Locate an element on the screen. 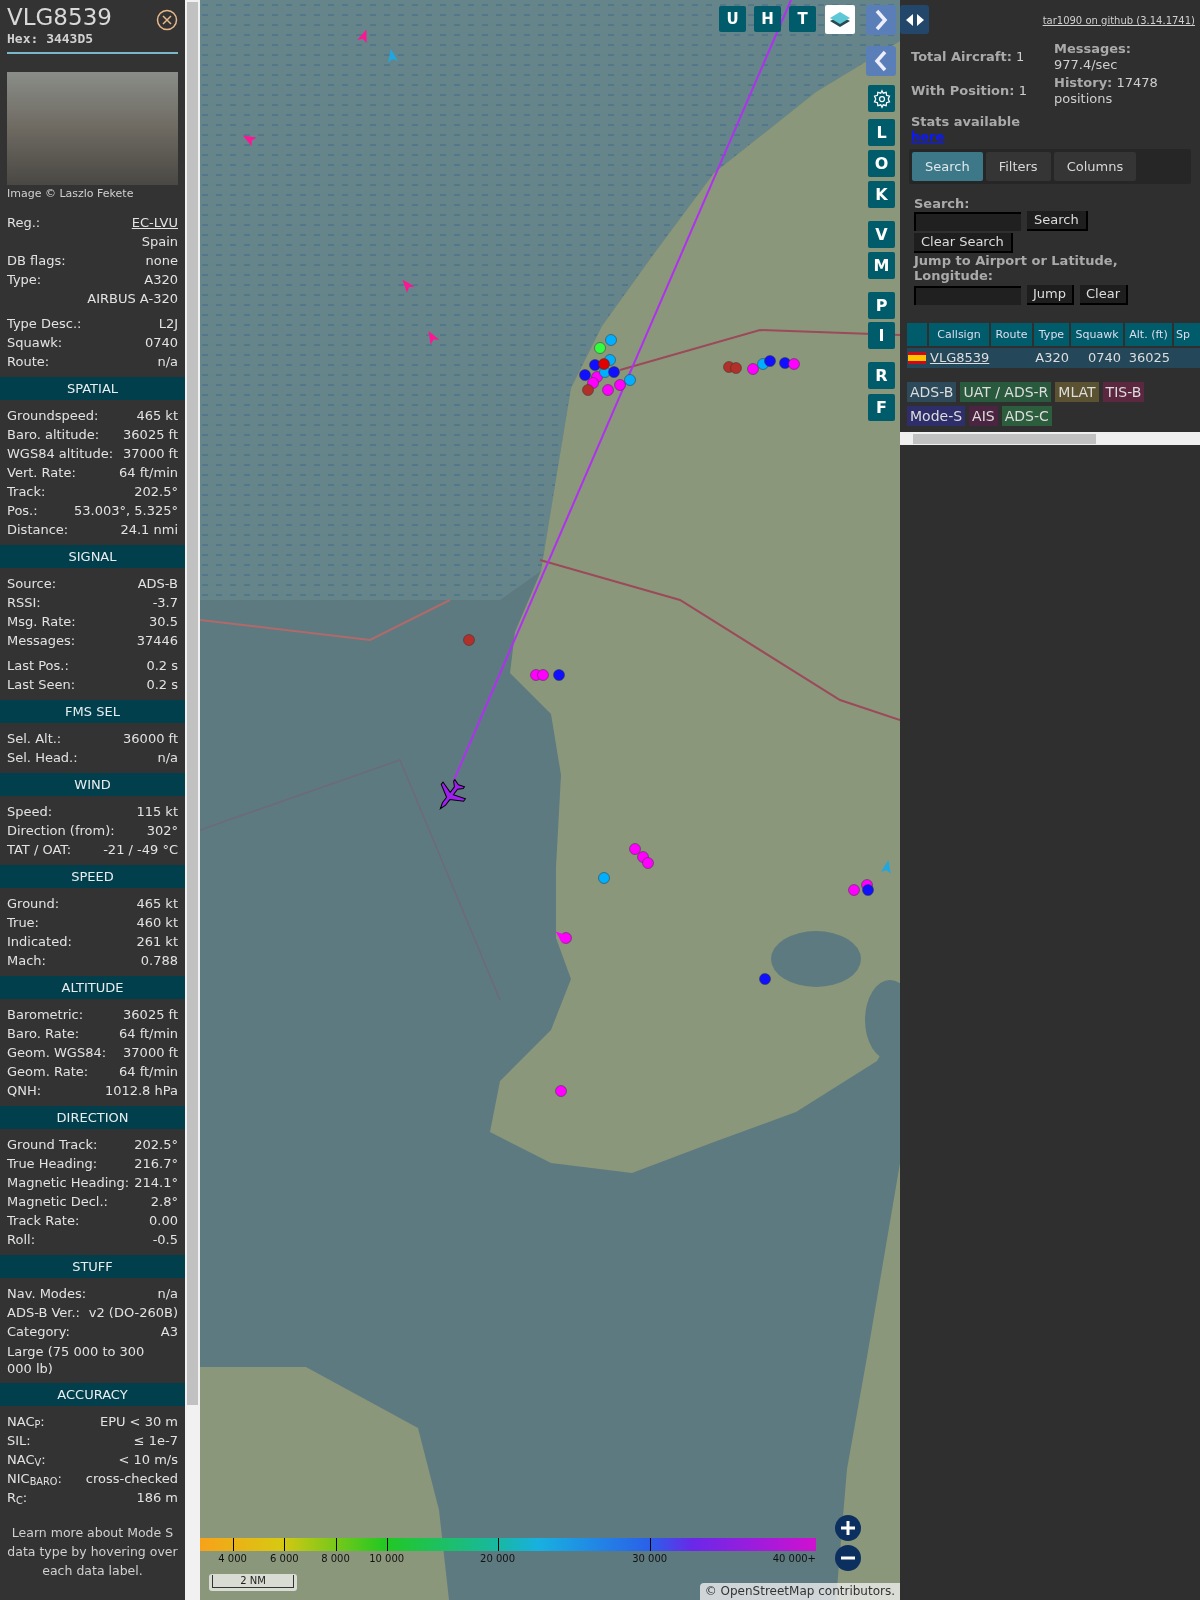 The height and width of the screenshot is (1600, 1200). section-header: FMS SEL is located at coordinates (92, 711).